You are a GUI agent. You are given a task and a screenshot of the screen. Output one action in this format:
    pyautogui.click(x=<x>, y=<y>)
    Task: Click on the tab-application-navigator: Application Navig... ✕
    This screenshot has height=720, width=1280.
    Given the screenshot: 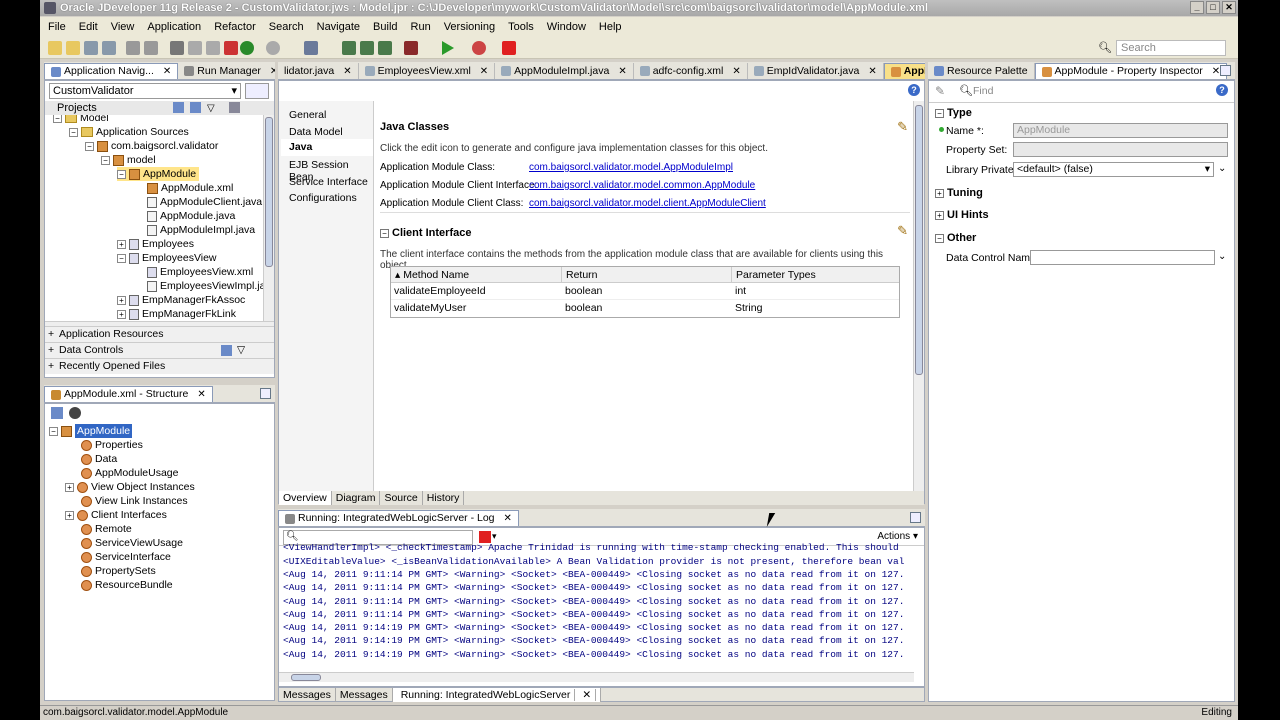 What is the action you would take?
    pyautogui.click(x=111, y=71)
    